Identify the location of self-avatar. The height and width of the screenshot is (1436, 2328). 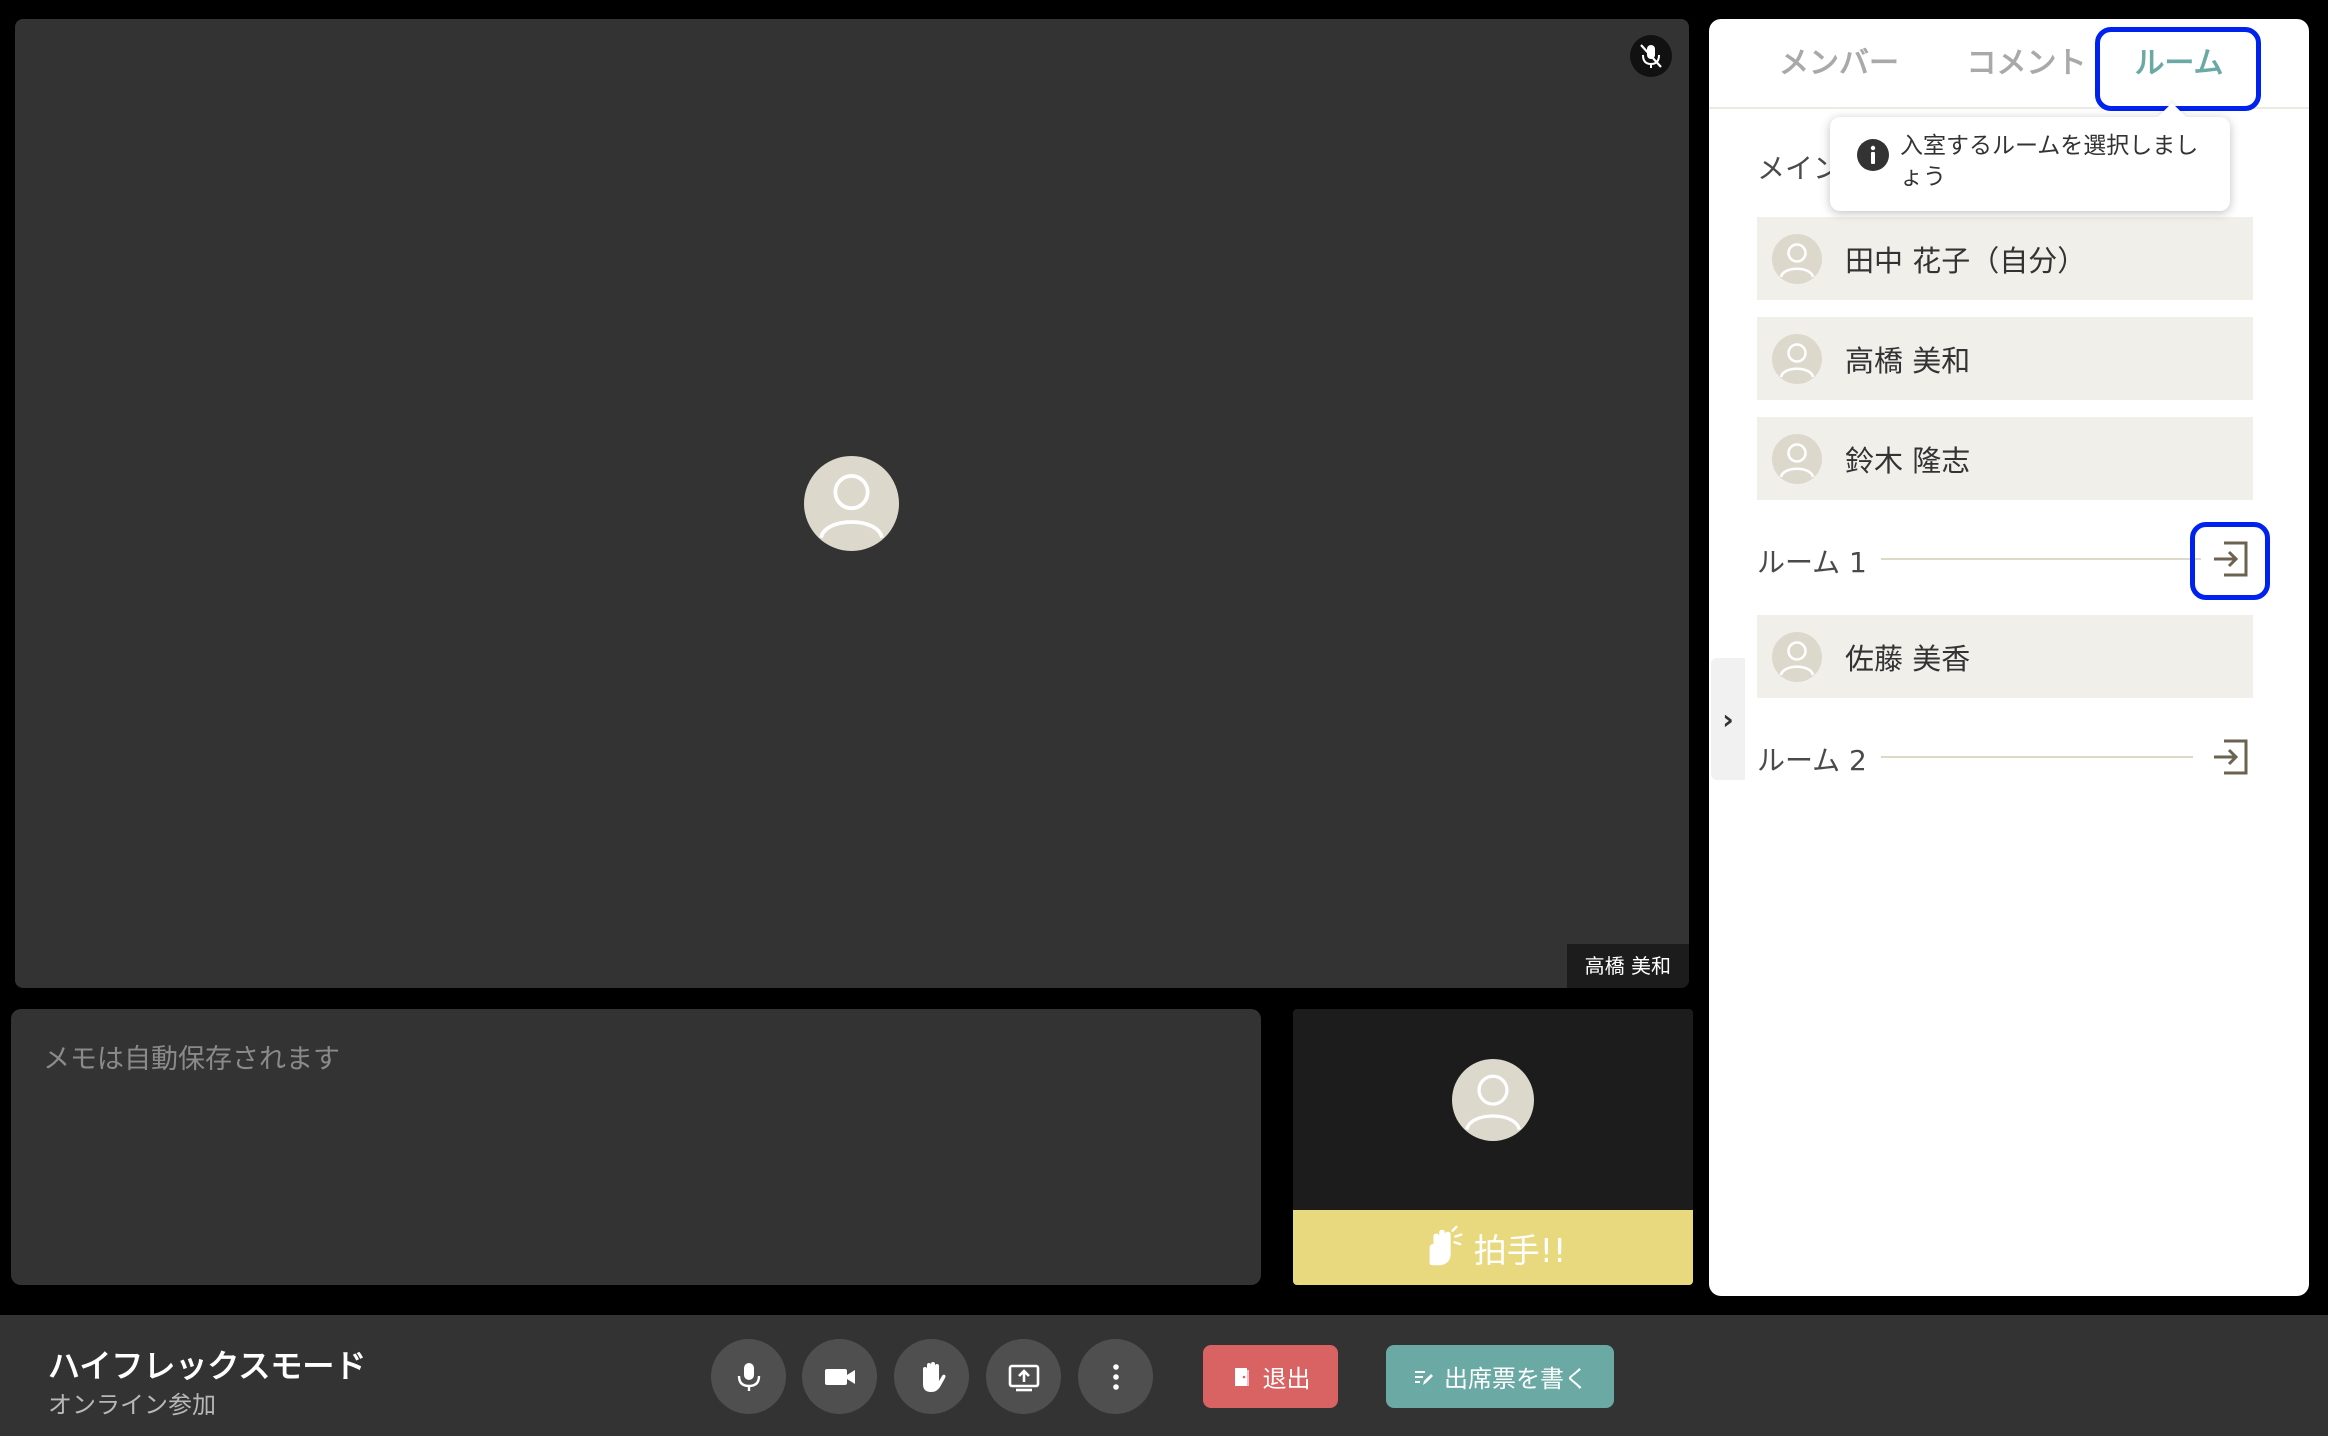
(1493, 1100).